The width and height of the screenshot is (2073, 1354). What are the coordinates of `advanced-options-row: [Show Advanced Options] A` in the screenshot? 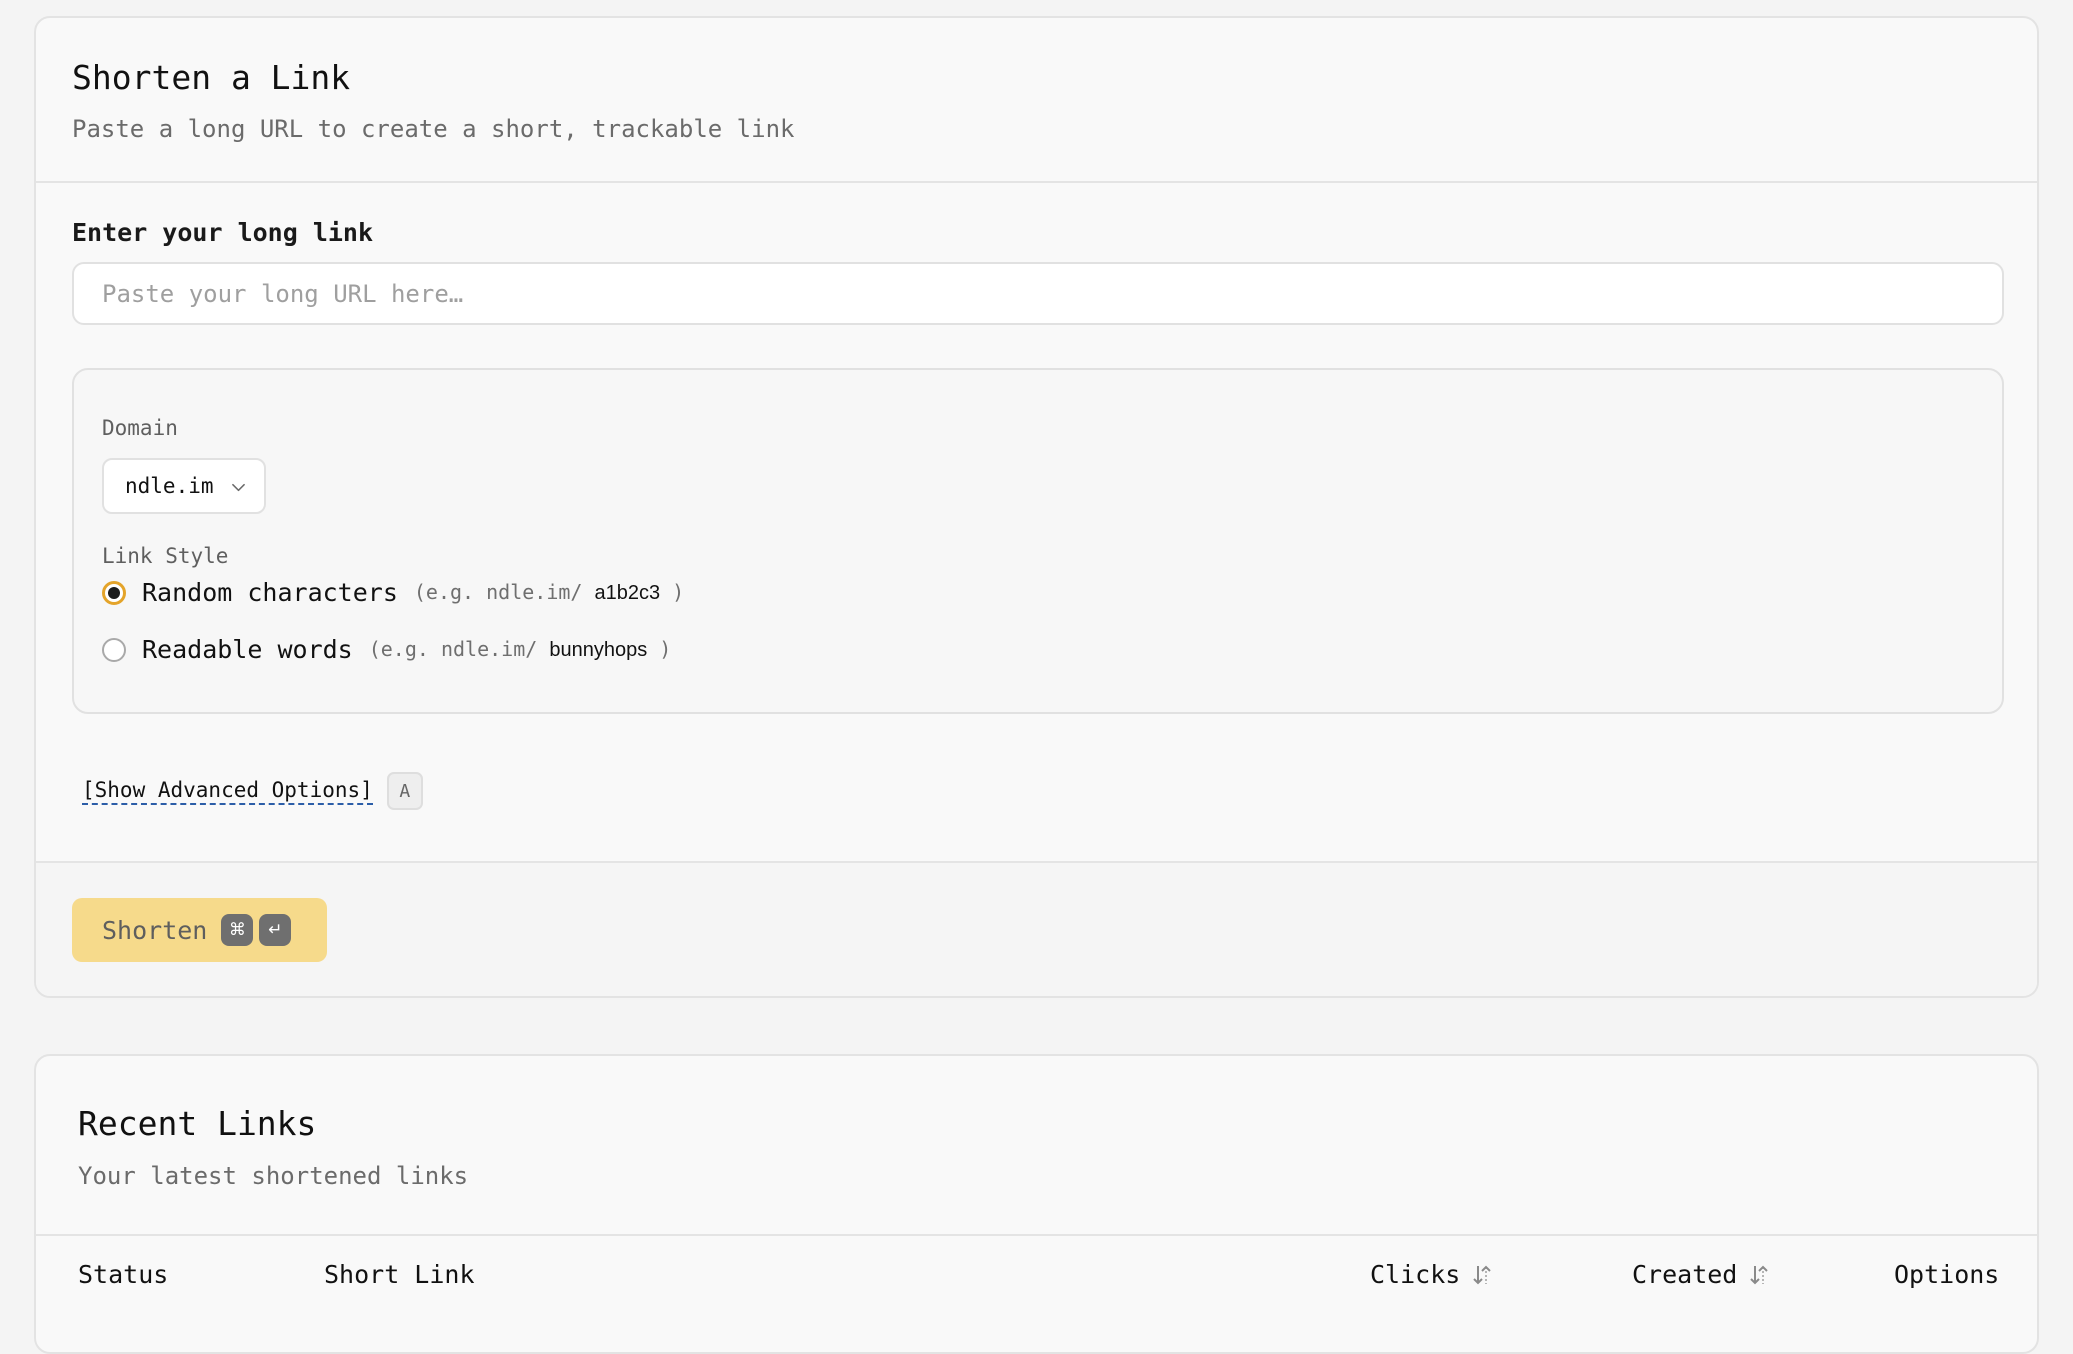 It's located at (252, 791).